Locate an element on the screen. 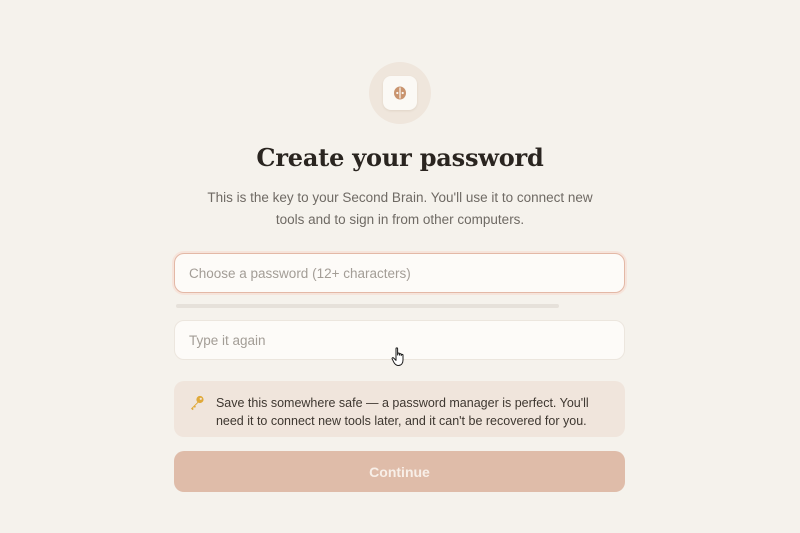  brain-logo-icon is located at coordinates (400, 93).